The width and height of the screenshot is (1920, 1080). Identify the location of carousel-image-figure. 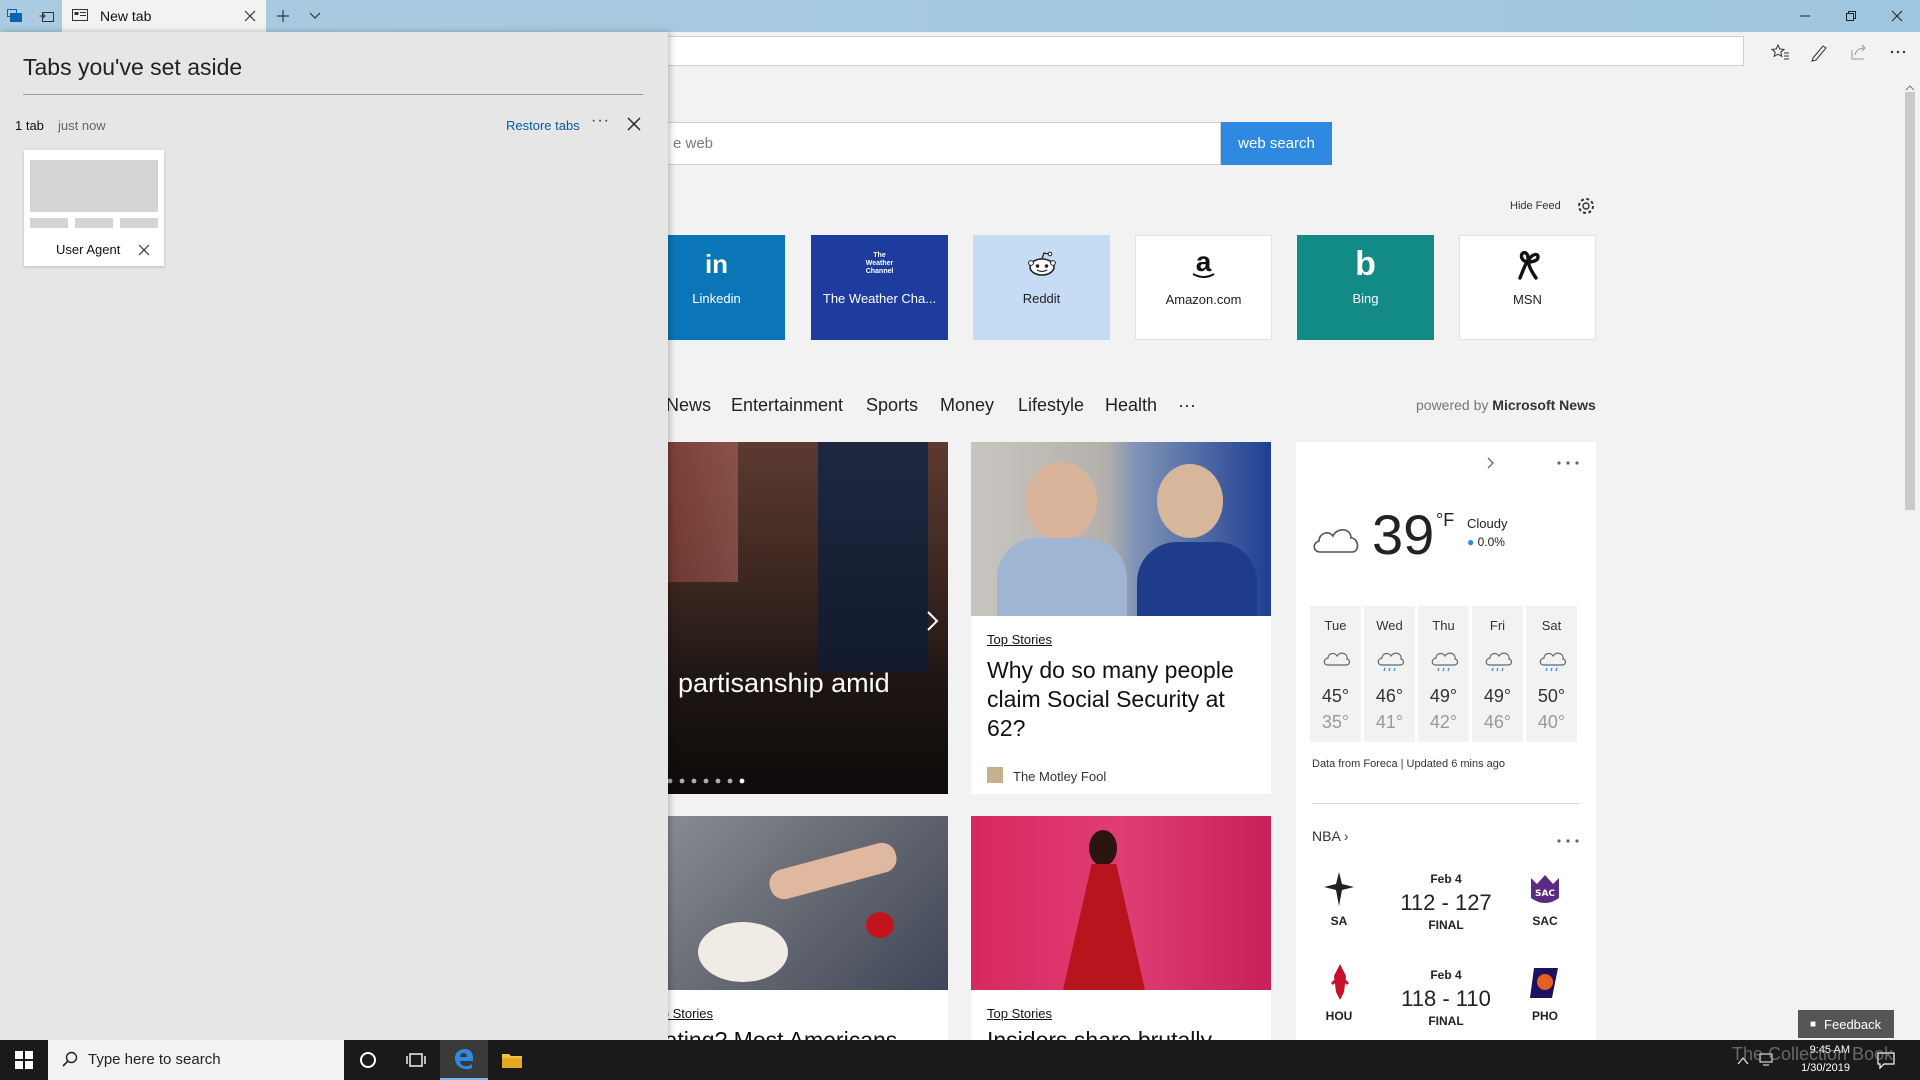
(873, 557).